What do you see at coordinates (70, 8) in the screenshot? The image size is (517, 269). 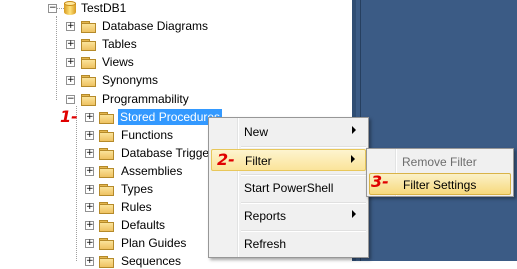 I see `database-icon` at bounding box center [70, 8].